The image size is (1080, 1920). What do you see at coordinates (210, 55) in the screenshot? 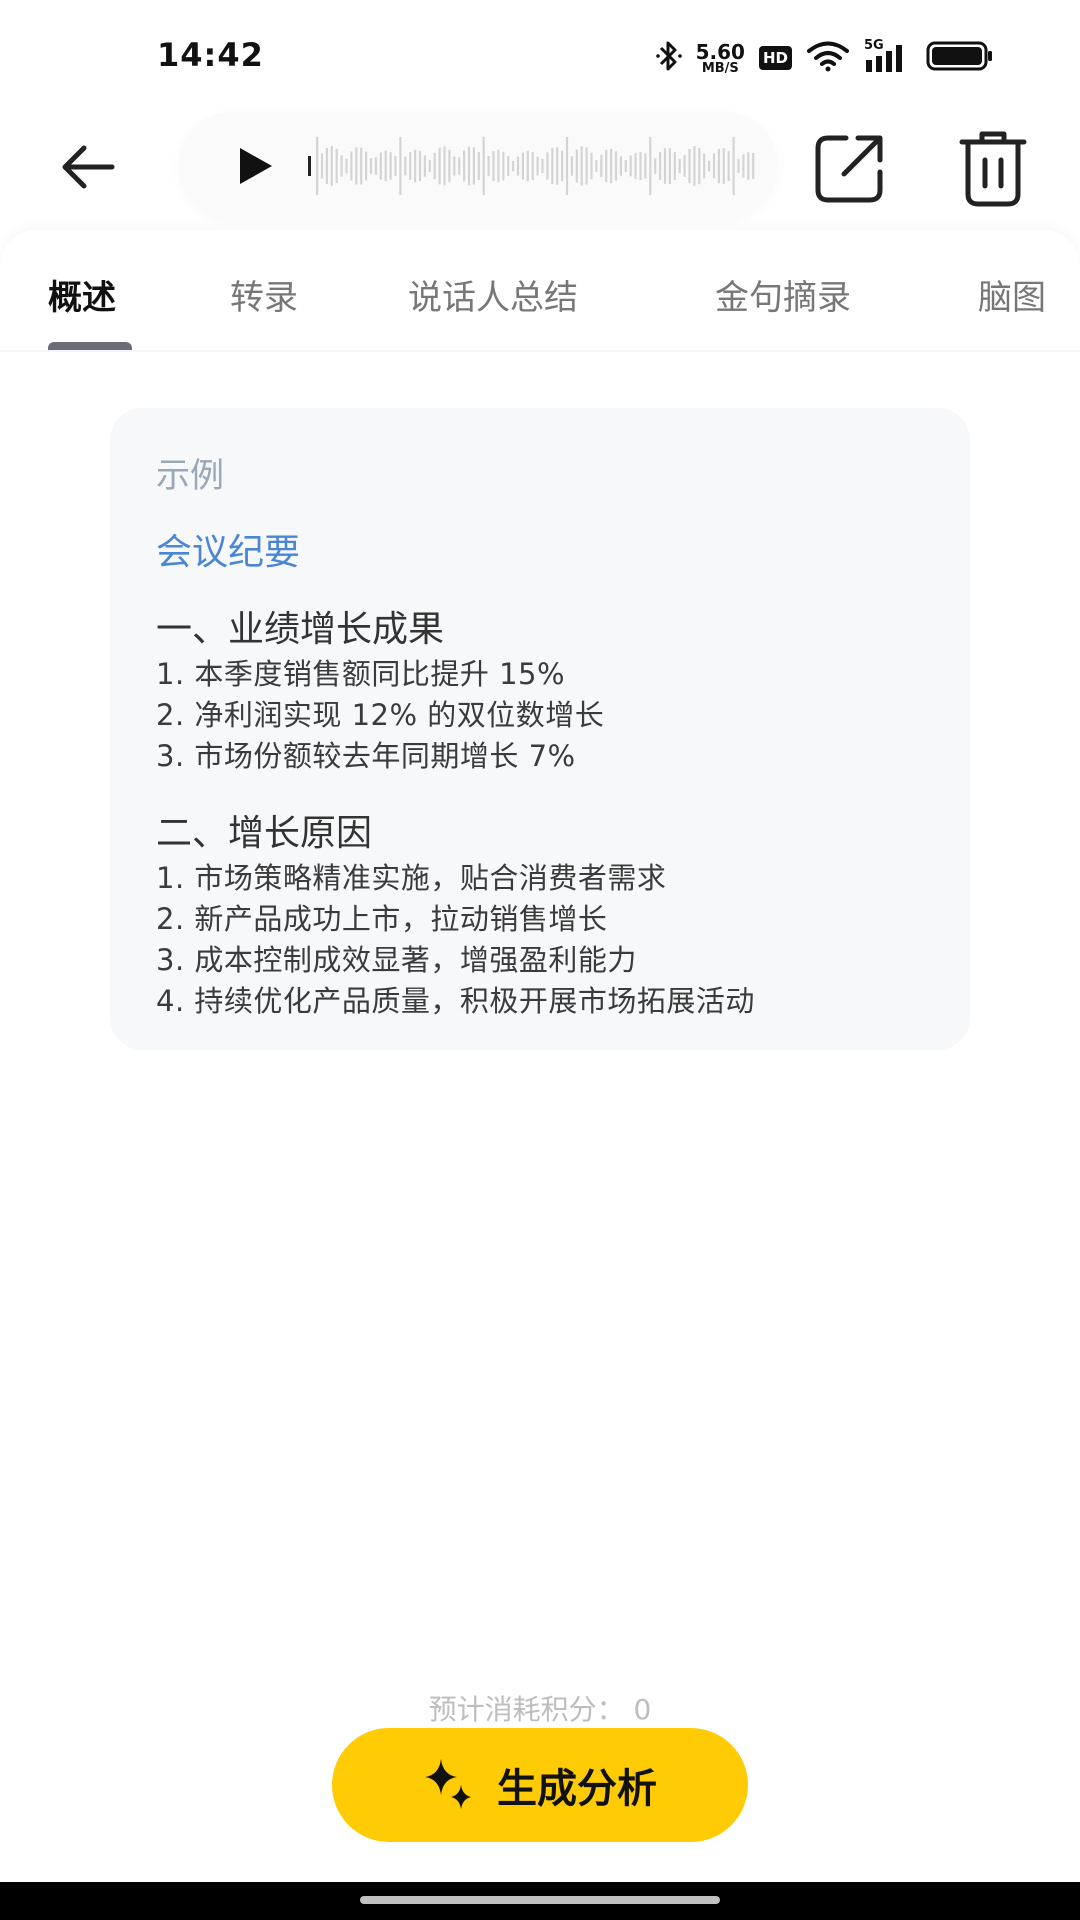
I see `status-time: 14:42` at bounding box center [210, 55].